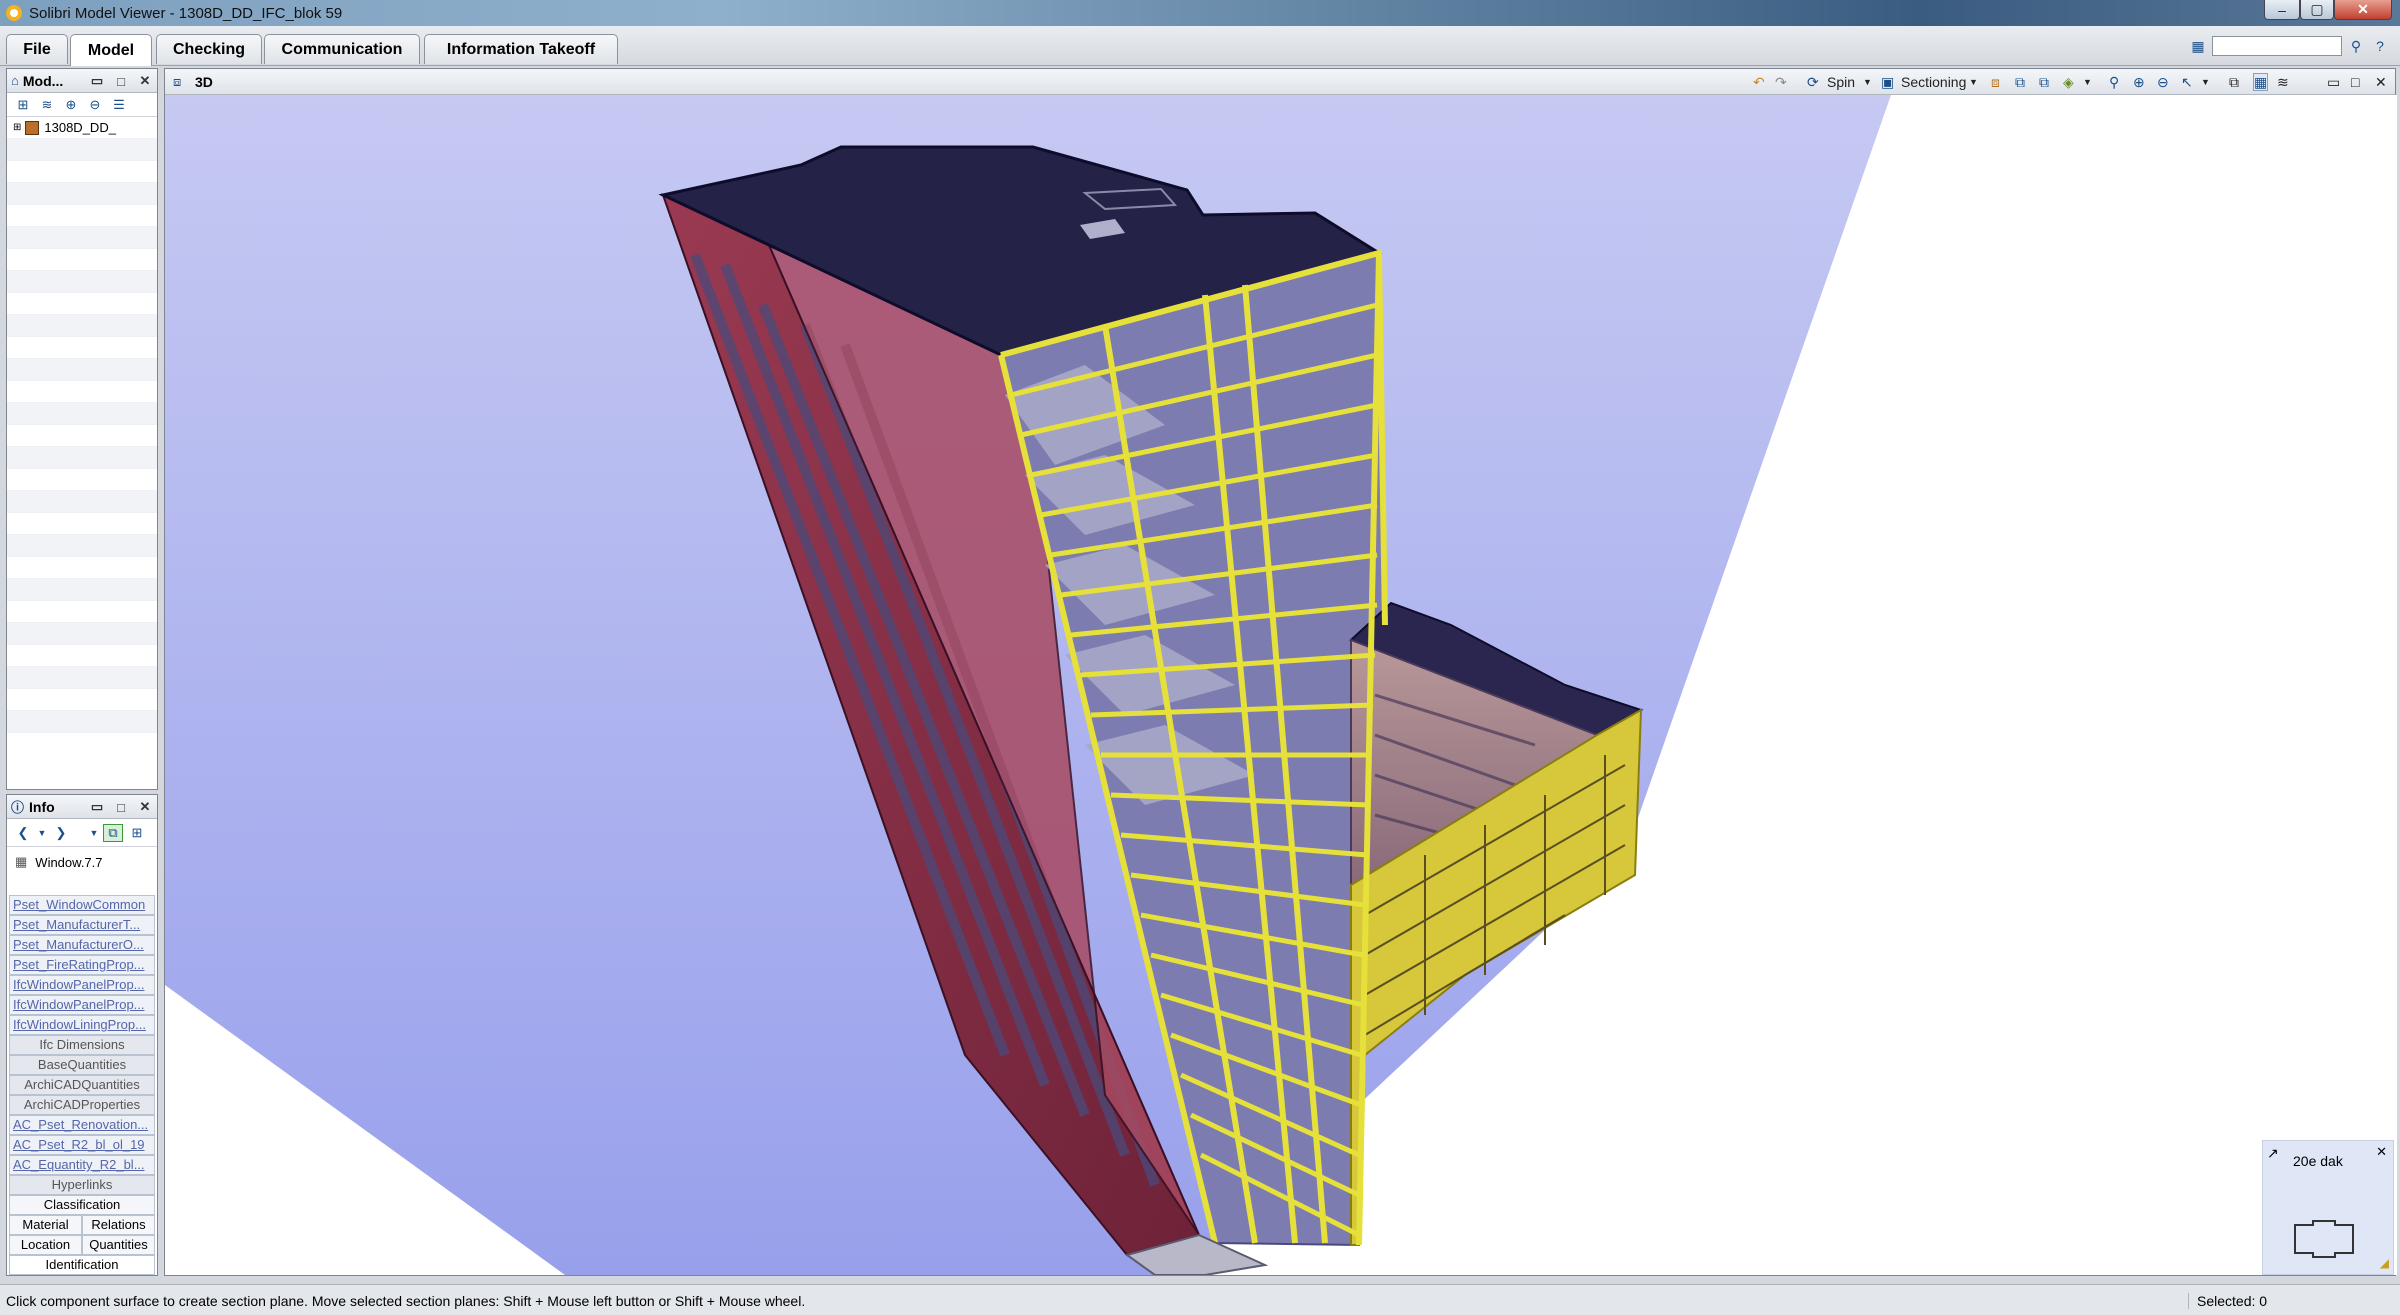 The height and width of the screenshot is (1315, 2400). Describe the element at coordinates (82, 905) in the screenshot. I see `pset-link: Pset_WindowCommon` at that location.